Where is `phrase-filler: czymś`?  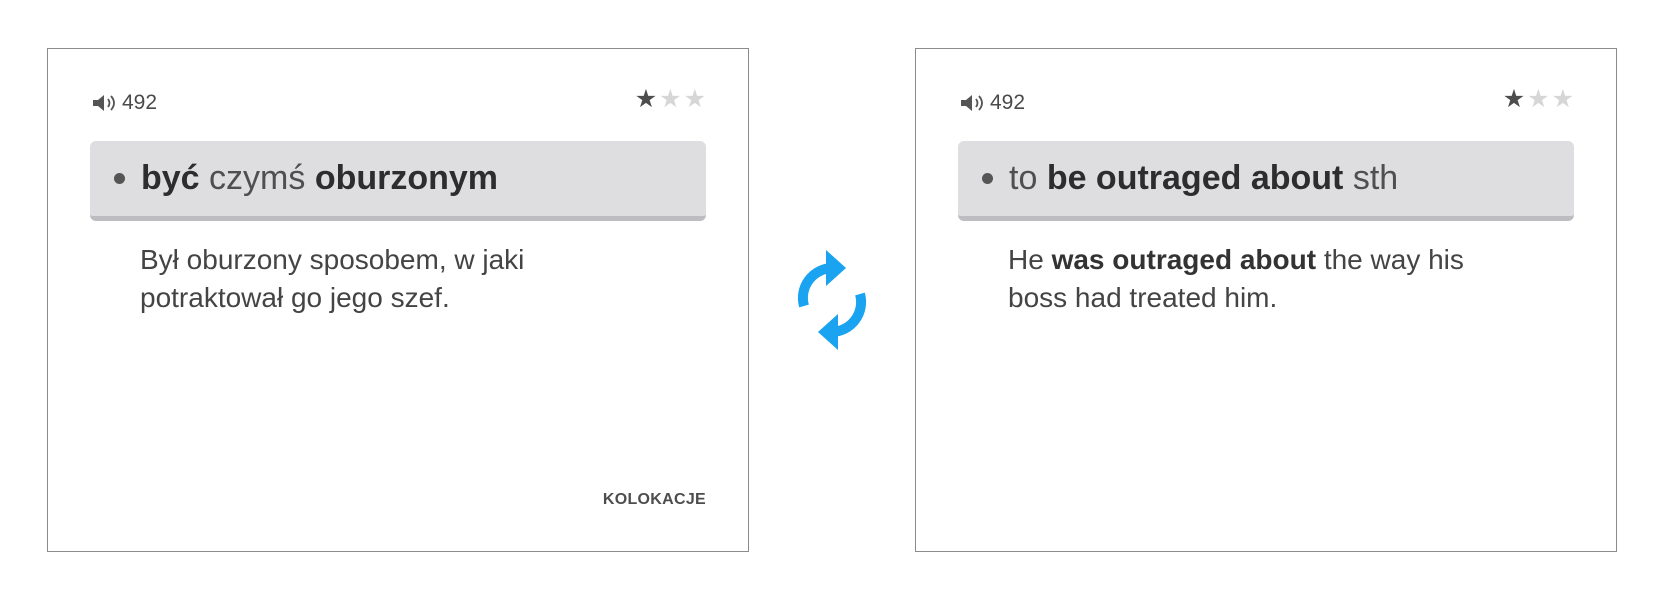
phrase-filler: czymś is located at coordinates (257, 178).